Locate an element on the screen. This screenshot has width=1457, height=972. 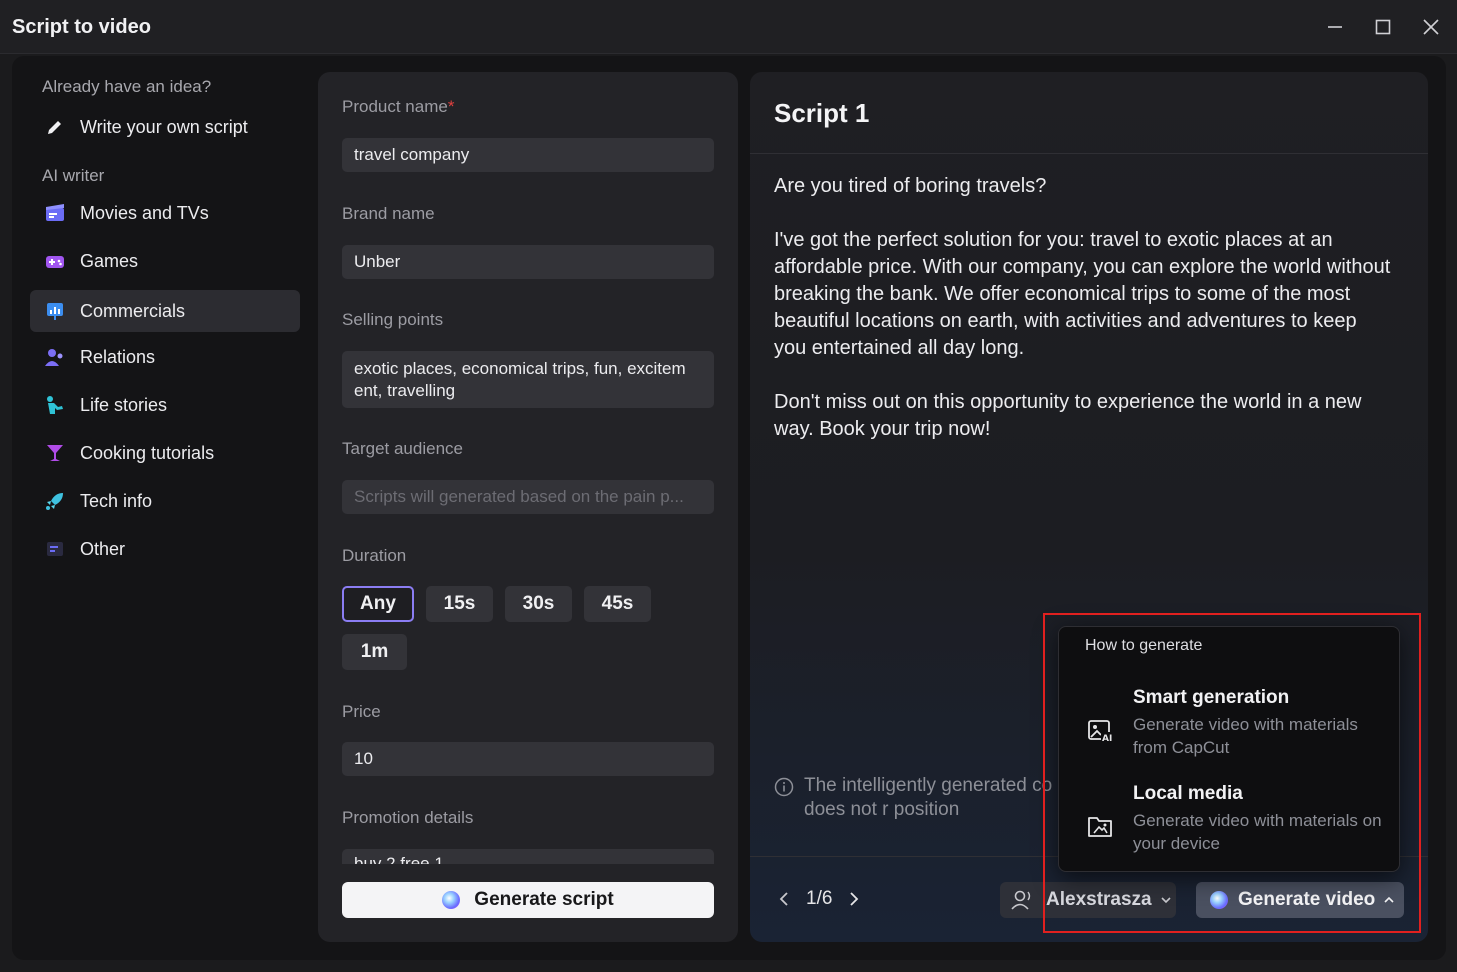
person-icon is located at coordinates (55, 405).